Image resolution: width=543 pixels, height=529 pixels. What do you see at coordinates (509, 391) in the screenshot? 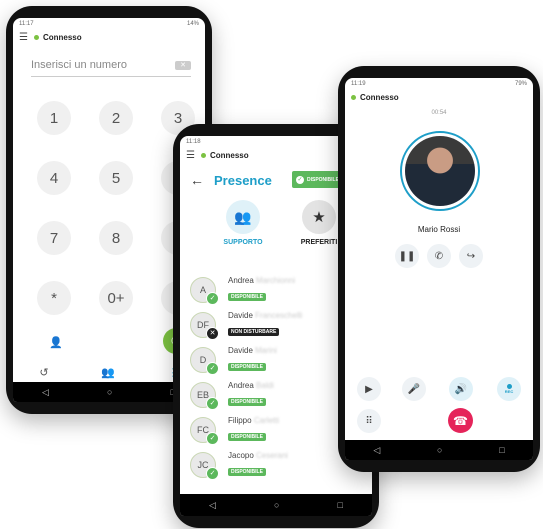
I see `record-label: REC` at bounding box center [509, 391].